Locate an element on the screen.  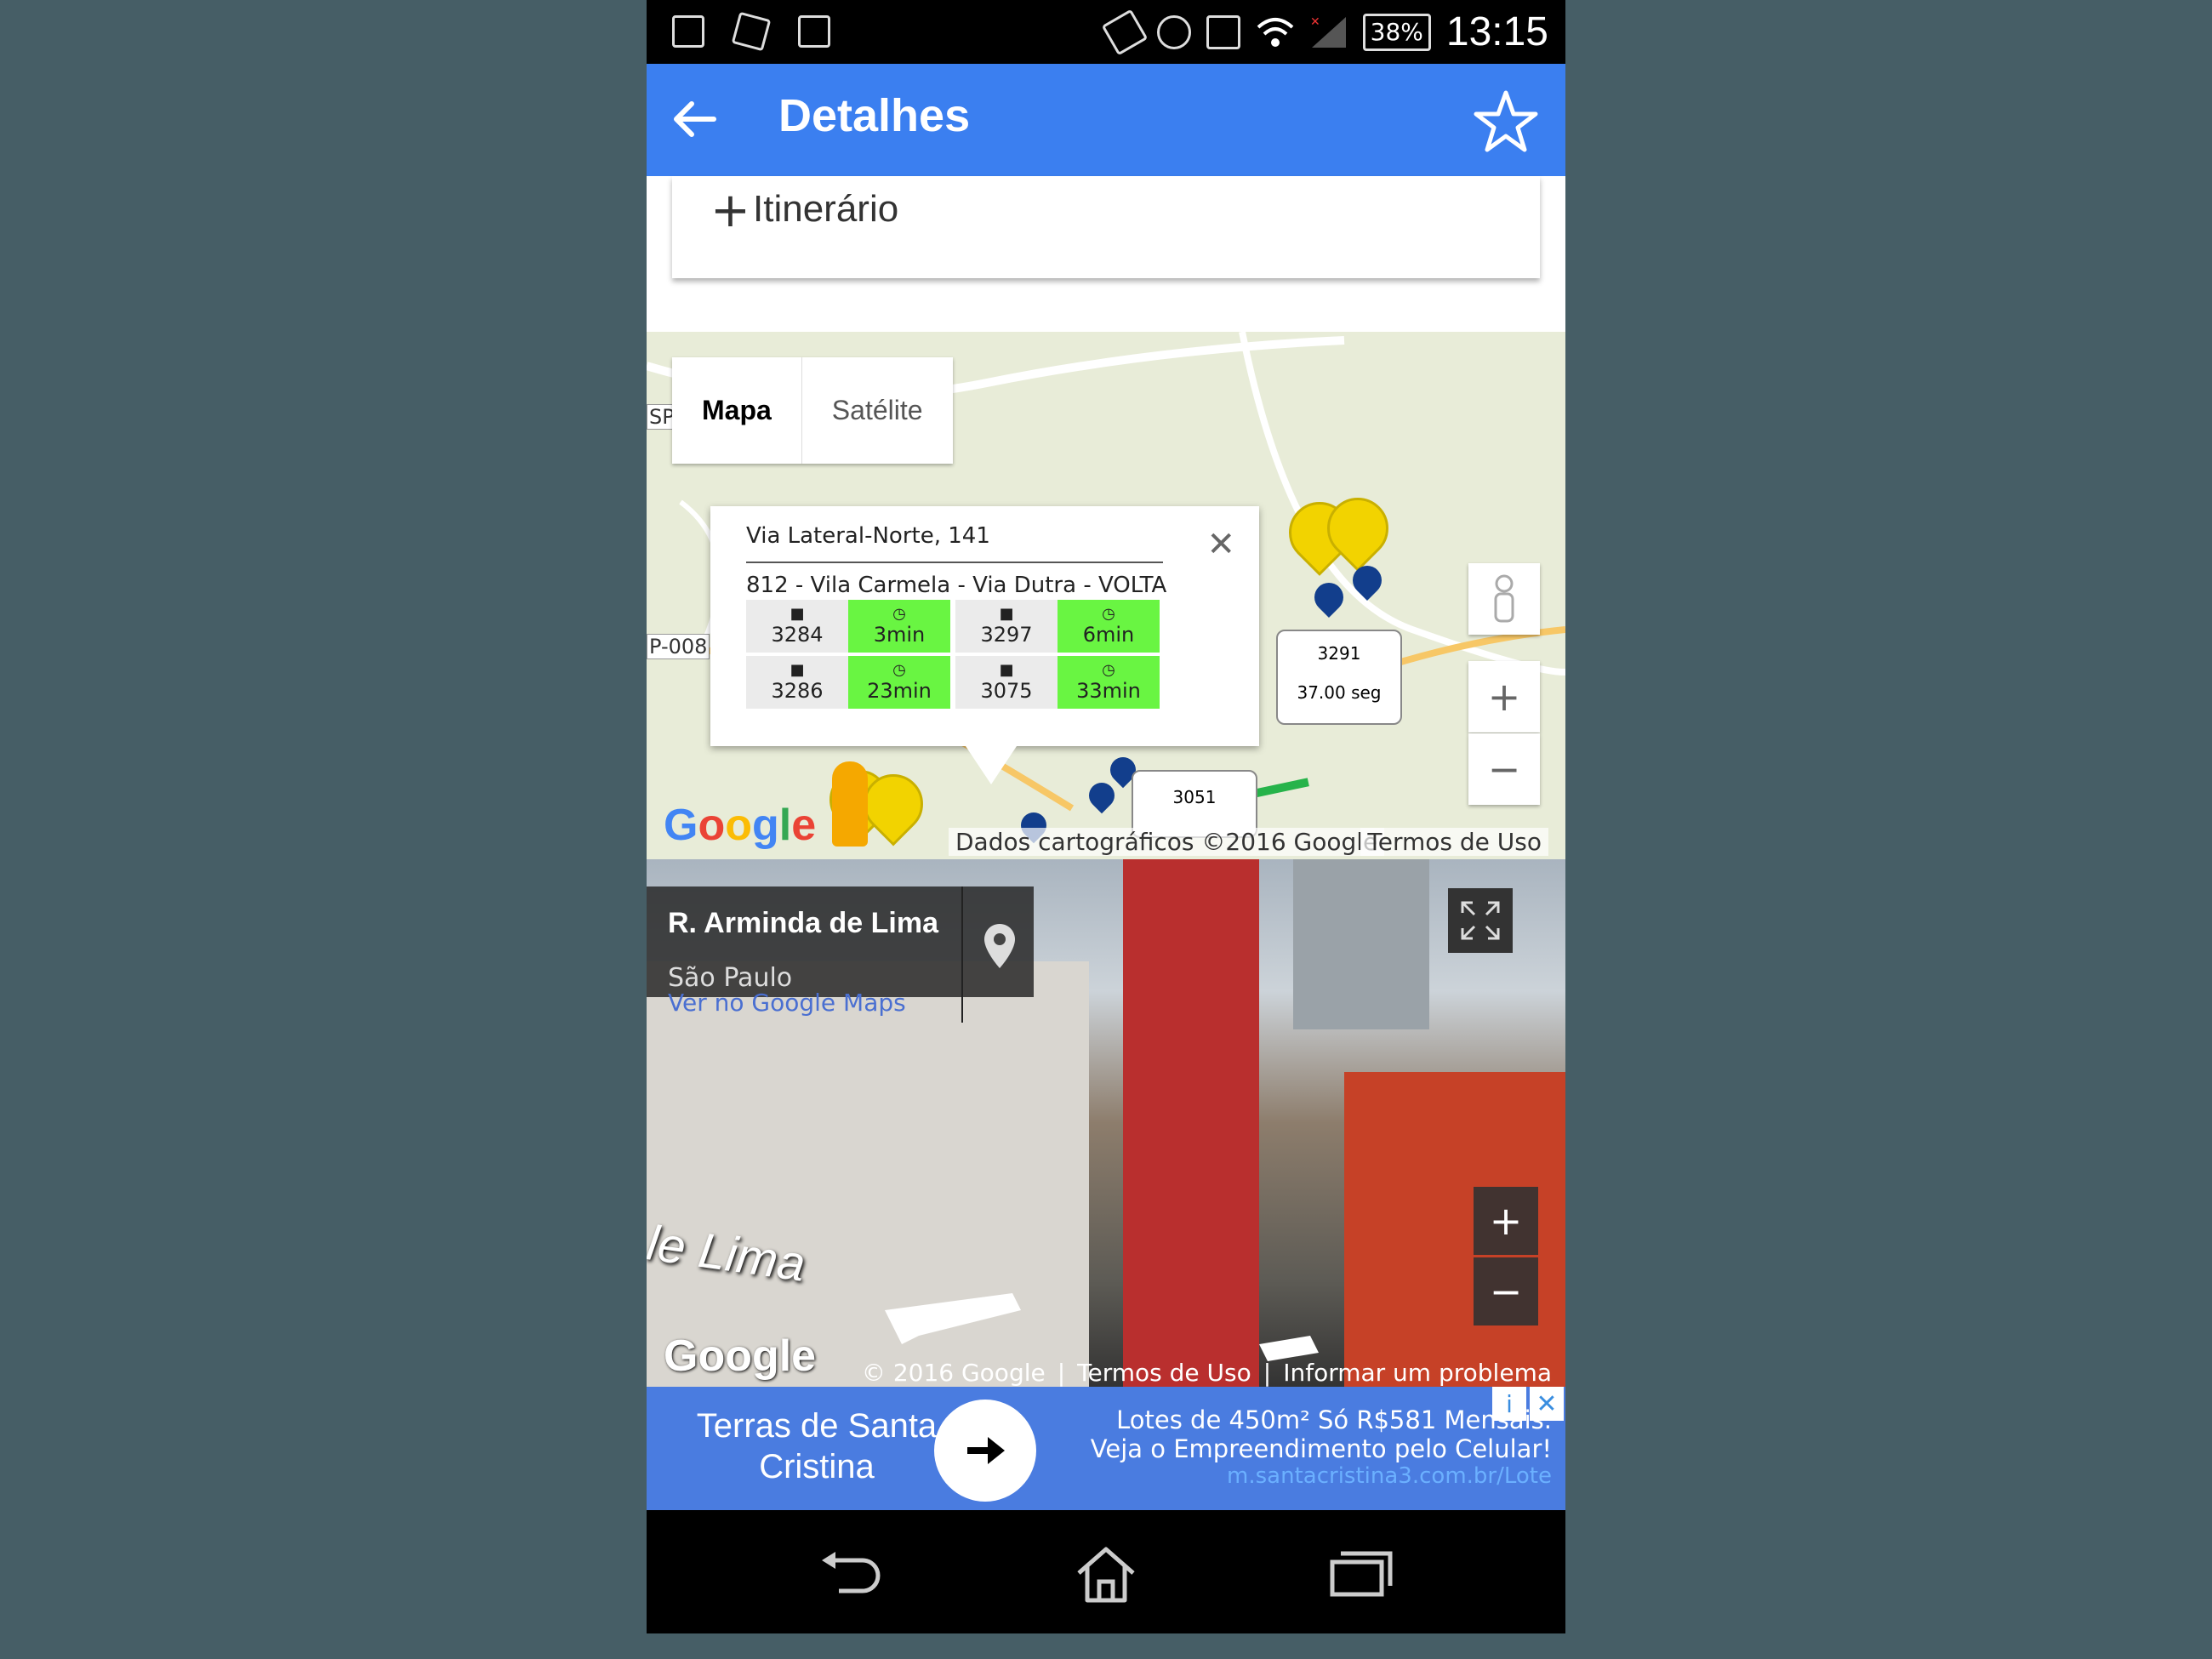
expand-plus-icon: + is located at coordinates (730, 210).